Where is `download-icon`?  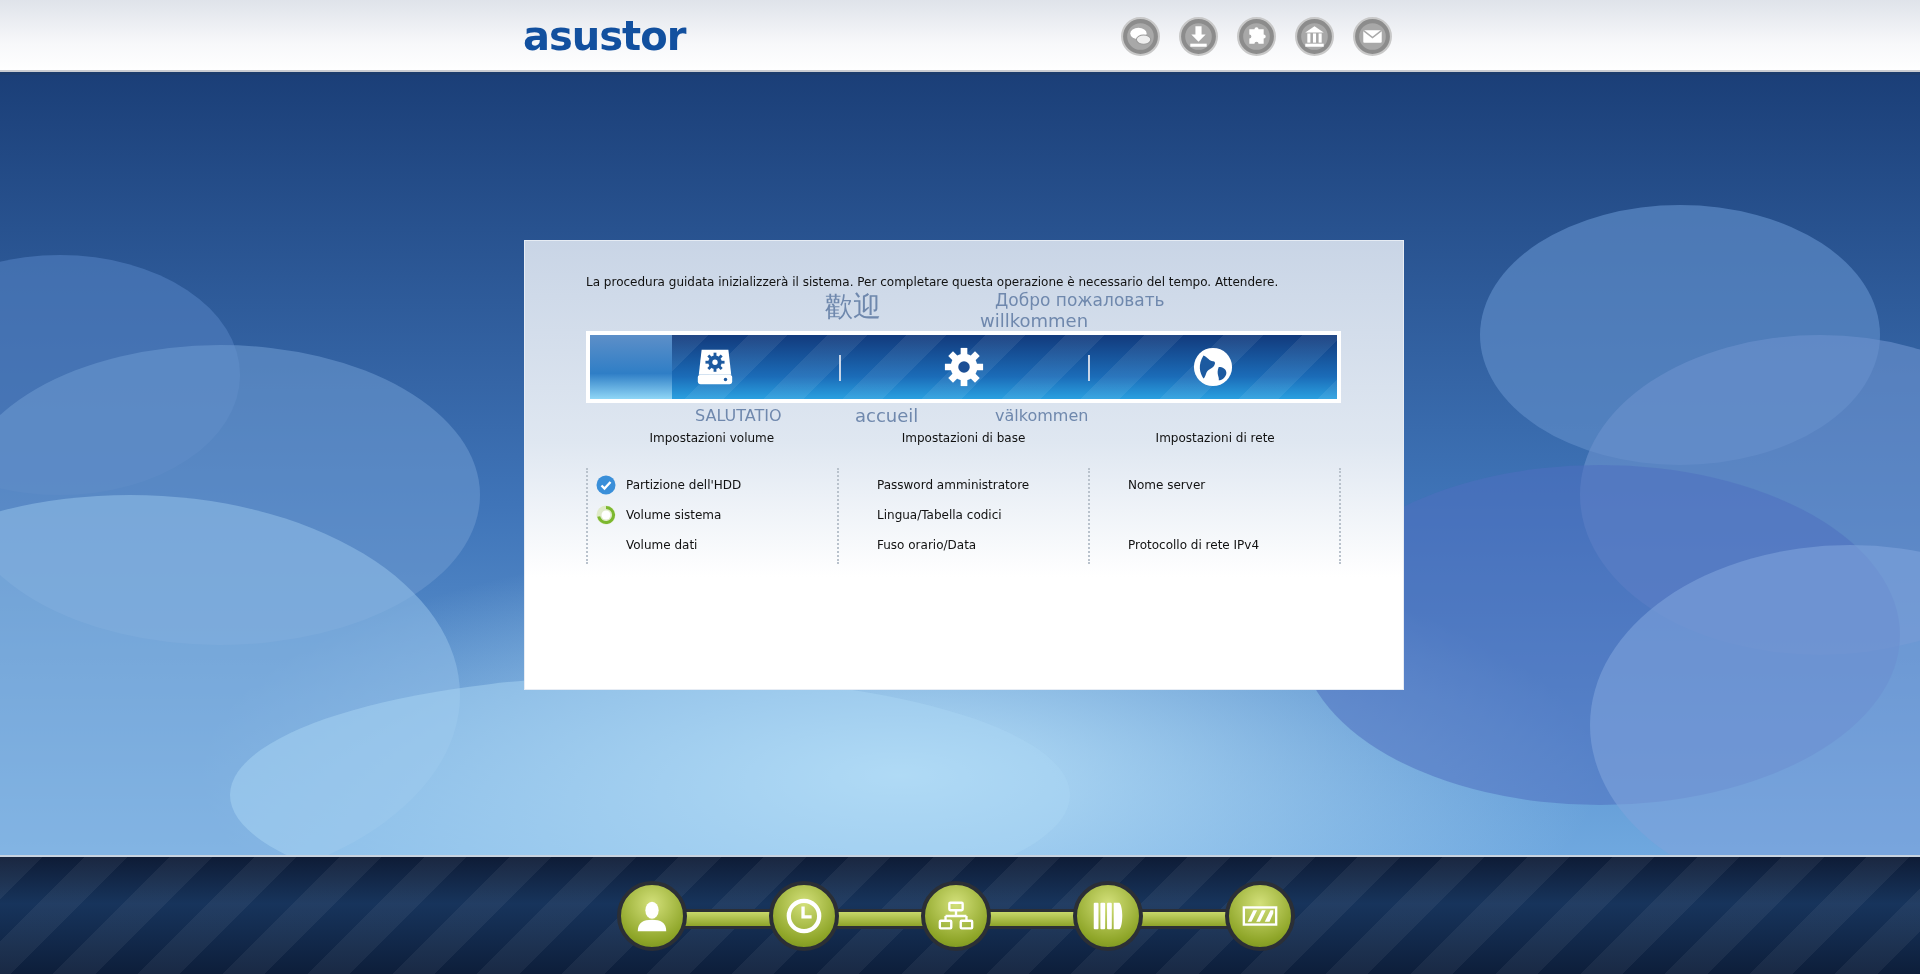
download-icon is located at coordinates (1198, 36).